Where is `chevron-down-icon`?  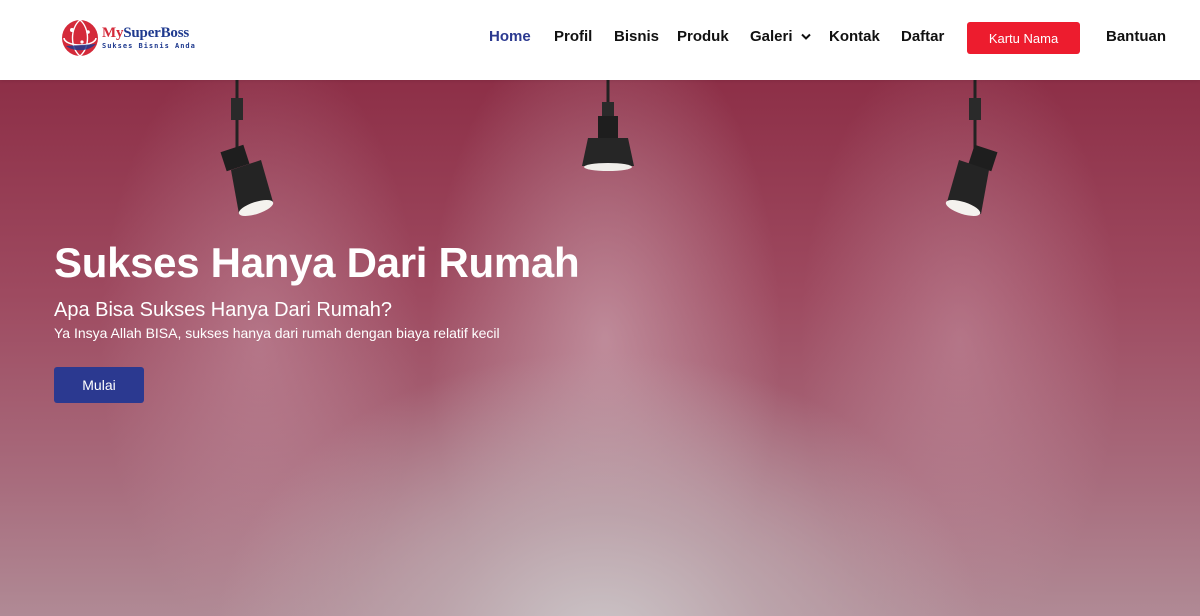 chevron-down-icon is located at coordinates (805, 36).